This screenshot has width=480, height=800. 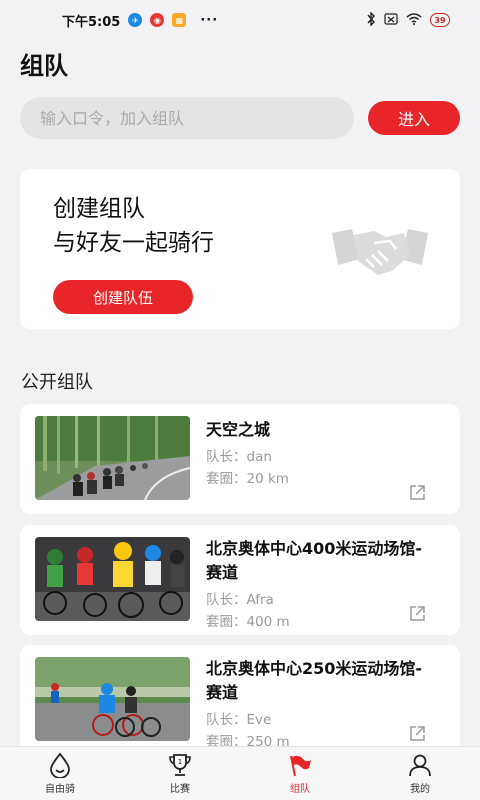 I want to click on team-name: 北京奥体中心400米运动场馆-赛道, so click(x=314, y=560).